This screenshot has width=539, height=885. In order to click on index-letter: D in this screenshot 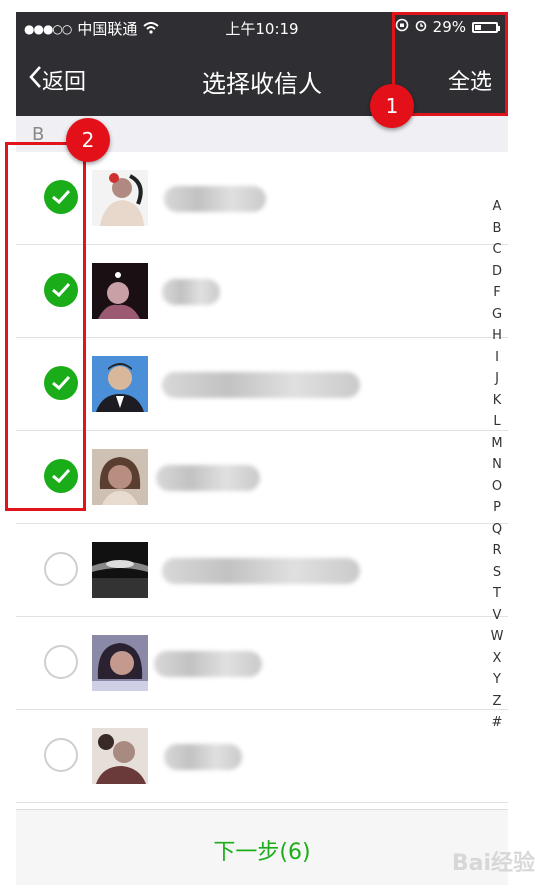, I will do `click(497, 272)`.